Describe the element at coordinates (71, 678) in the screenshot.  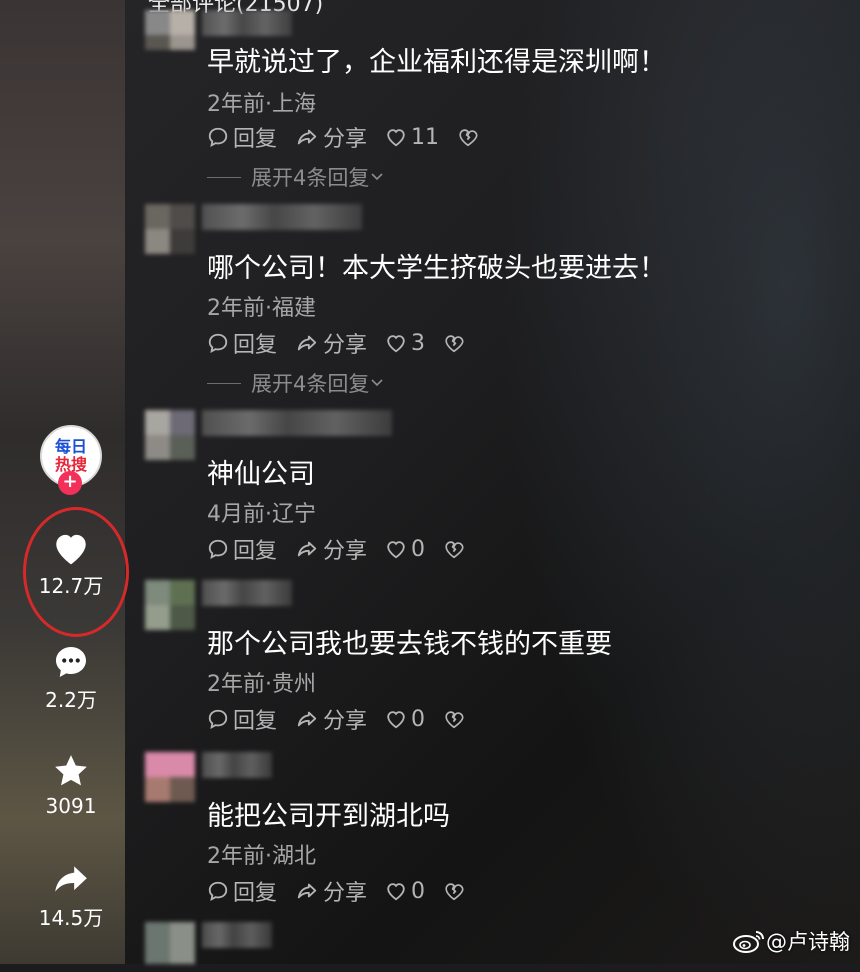
I see `comment-button: 2.2万` at that location.